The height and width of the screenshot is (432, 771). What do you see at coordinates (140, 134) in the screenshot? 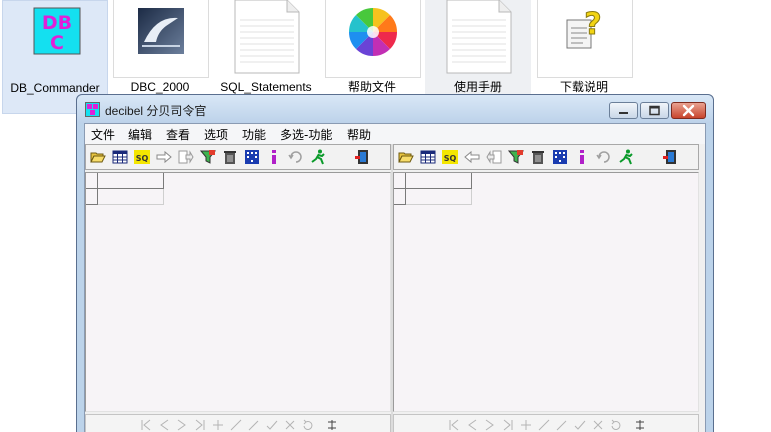
I see `menu-edit: 编辑` at bounding box center [140, 134].